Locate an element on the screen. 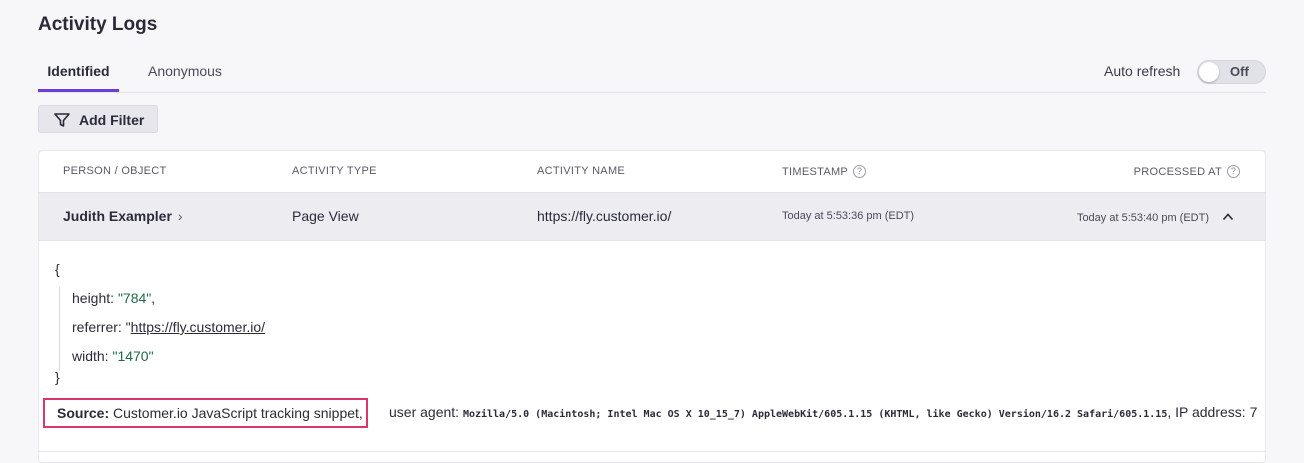  json-line-height: height: "784", is located at coordinates (113, 298).